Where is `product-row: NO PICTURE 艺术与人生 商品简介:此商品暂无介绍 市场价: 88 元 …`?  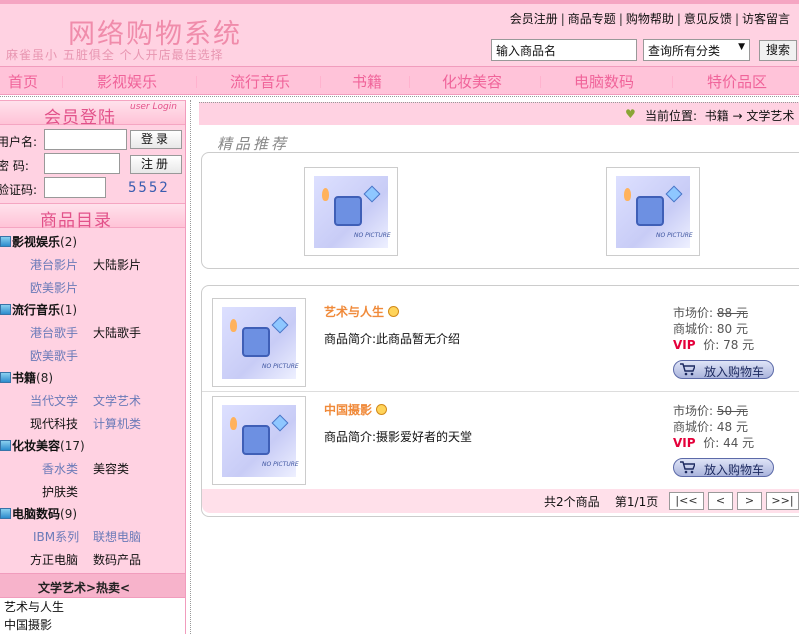
product-row: NO PICTURE 艺术与人生 商品简介:此商品暂无介绍 市场价: 88 元 … is located at coordinates (500, 344).